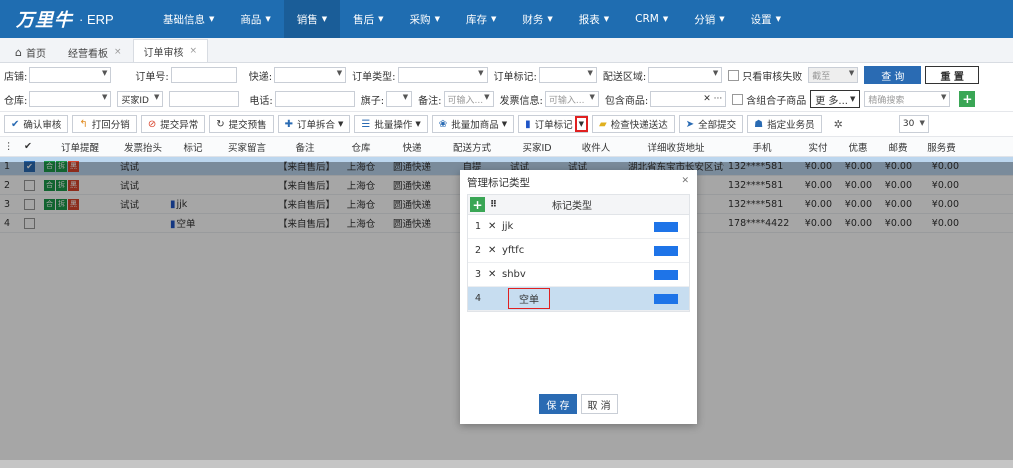 Image resolution: width=1013 pixels, height=468 pixels. What do you see at coordinates (651, 19) in the screenshot?
I see `menu-item-8: CRM ▼` at bounding box center [651, 19].